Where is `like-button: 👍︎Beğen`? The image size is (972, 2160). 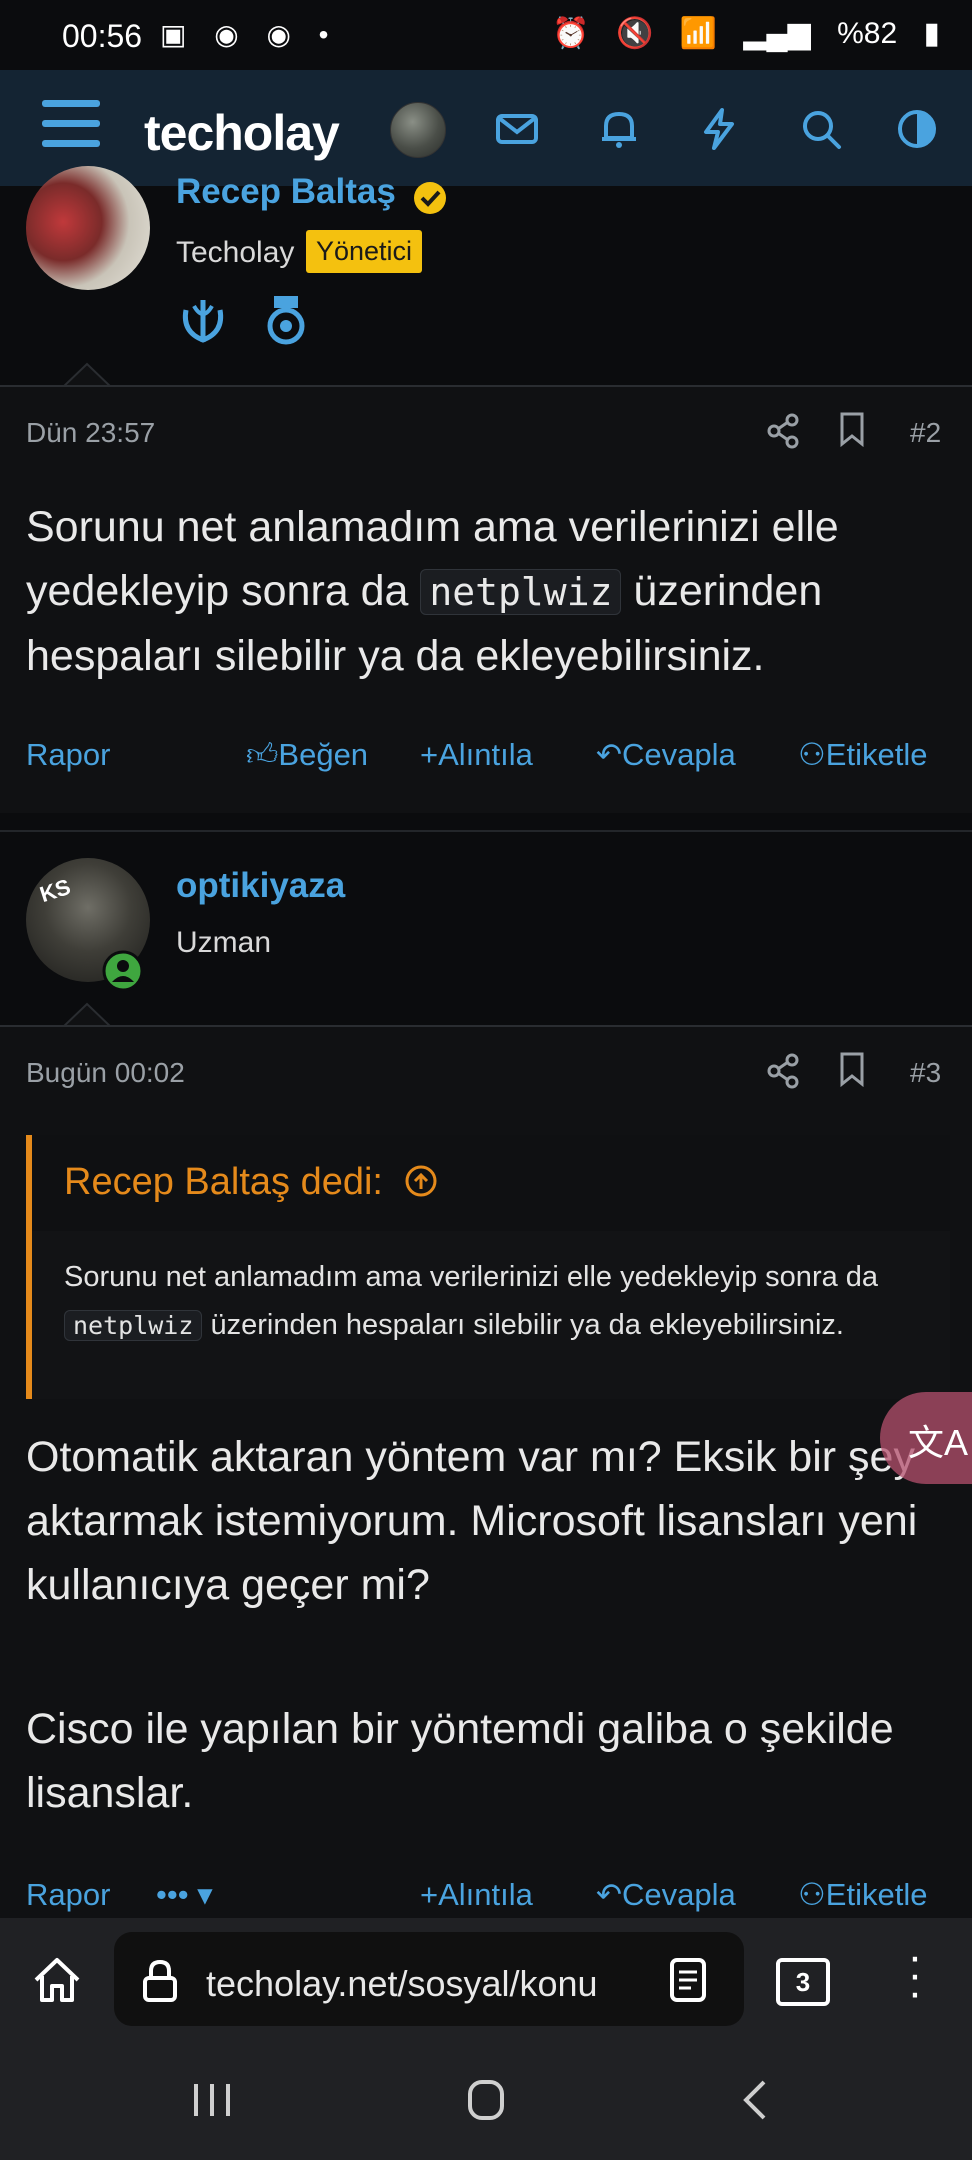 like-button: 👍︎Beğen is located at coordinates (307, 755).